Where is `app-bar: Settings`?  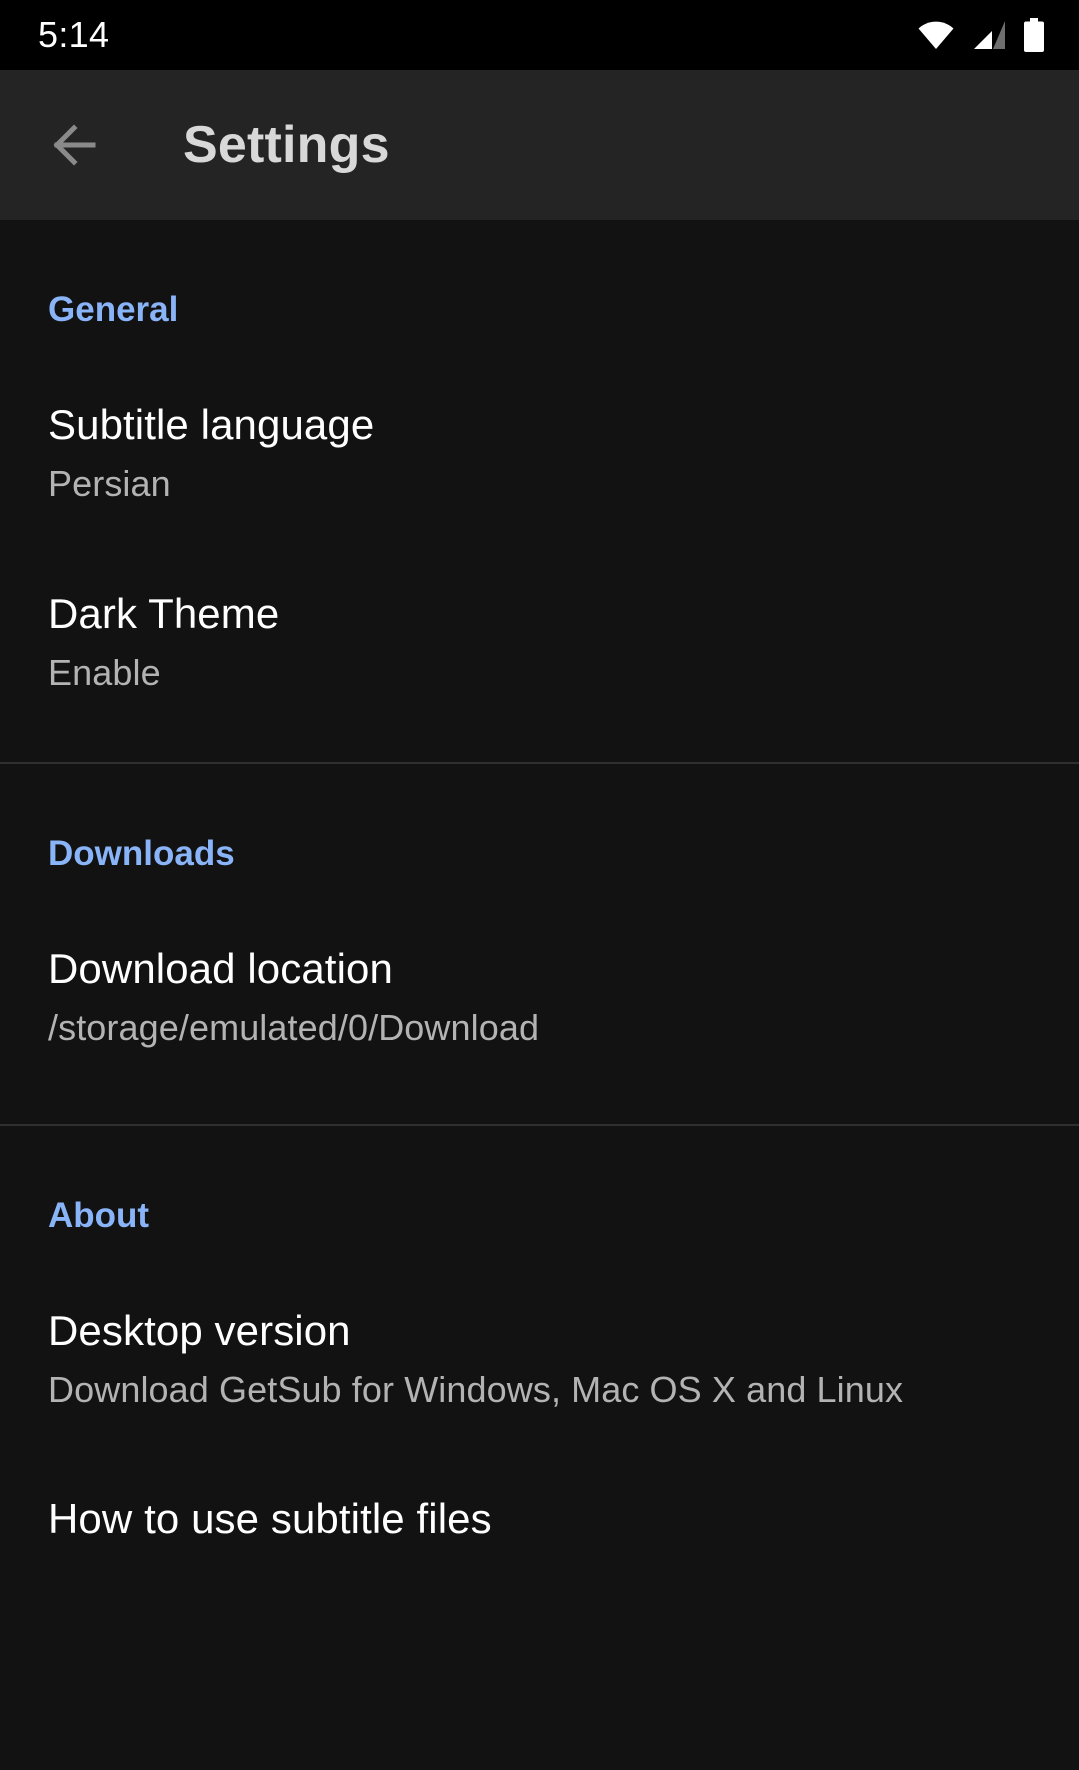
app-bar: Settings is located at coordinates (539, 145).